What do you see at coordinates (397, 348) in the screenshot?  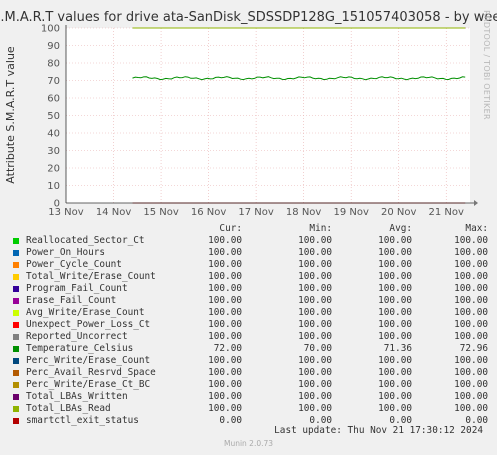 I see `legend-avg-value: 71.36` at bounding box center [397, 348].